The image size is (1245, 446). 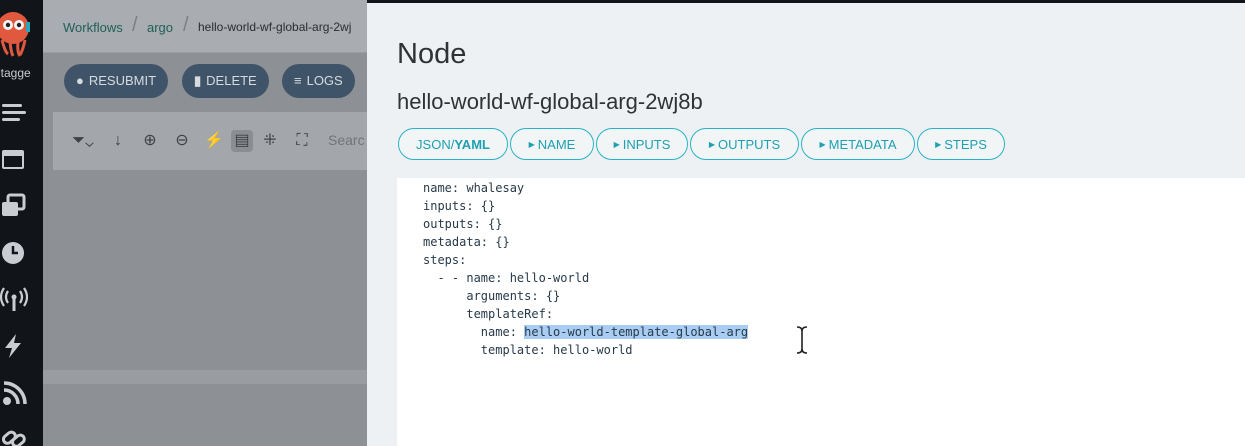 What do you see at coordinates (14, 394) in the screenshot?
I see `feed-icon` at bounding box center [14, 394].